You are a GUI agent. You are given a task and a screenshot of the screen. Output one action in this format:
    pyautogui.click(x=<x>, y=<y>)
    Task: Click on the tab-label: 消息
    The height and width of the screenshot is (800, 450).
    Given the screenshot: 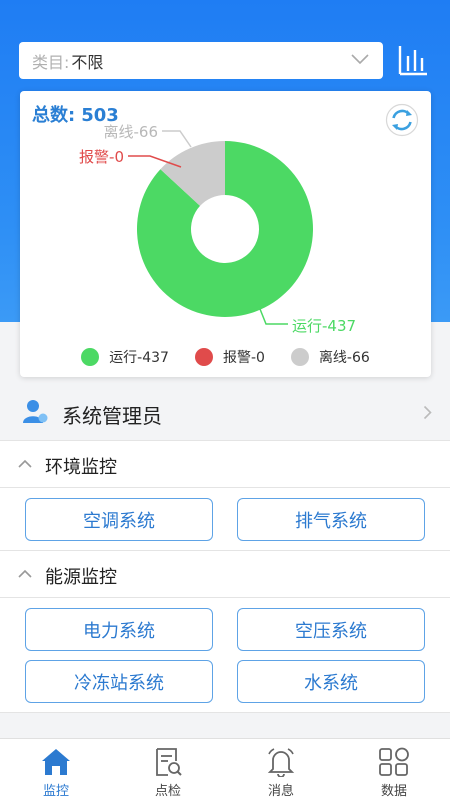 What is the action you would take?
    pyautogui.click(x=280, y=791)
    